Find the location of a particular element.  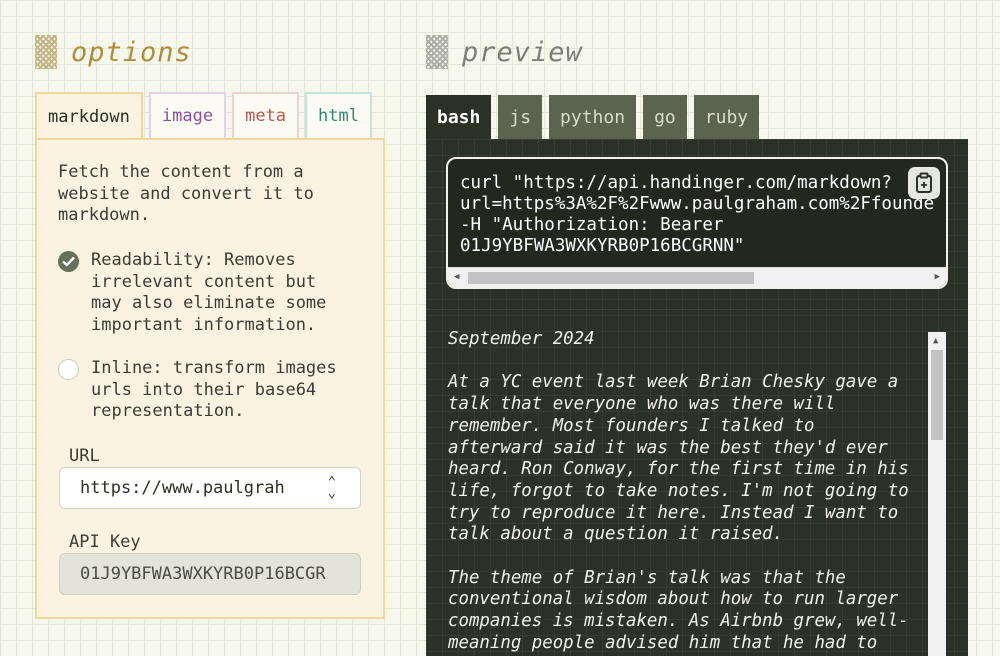

tab-html: html is located at coordinates (338, 115).